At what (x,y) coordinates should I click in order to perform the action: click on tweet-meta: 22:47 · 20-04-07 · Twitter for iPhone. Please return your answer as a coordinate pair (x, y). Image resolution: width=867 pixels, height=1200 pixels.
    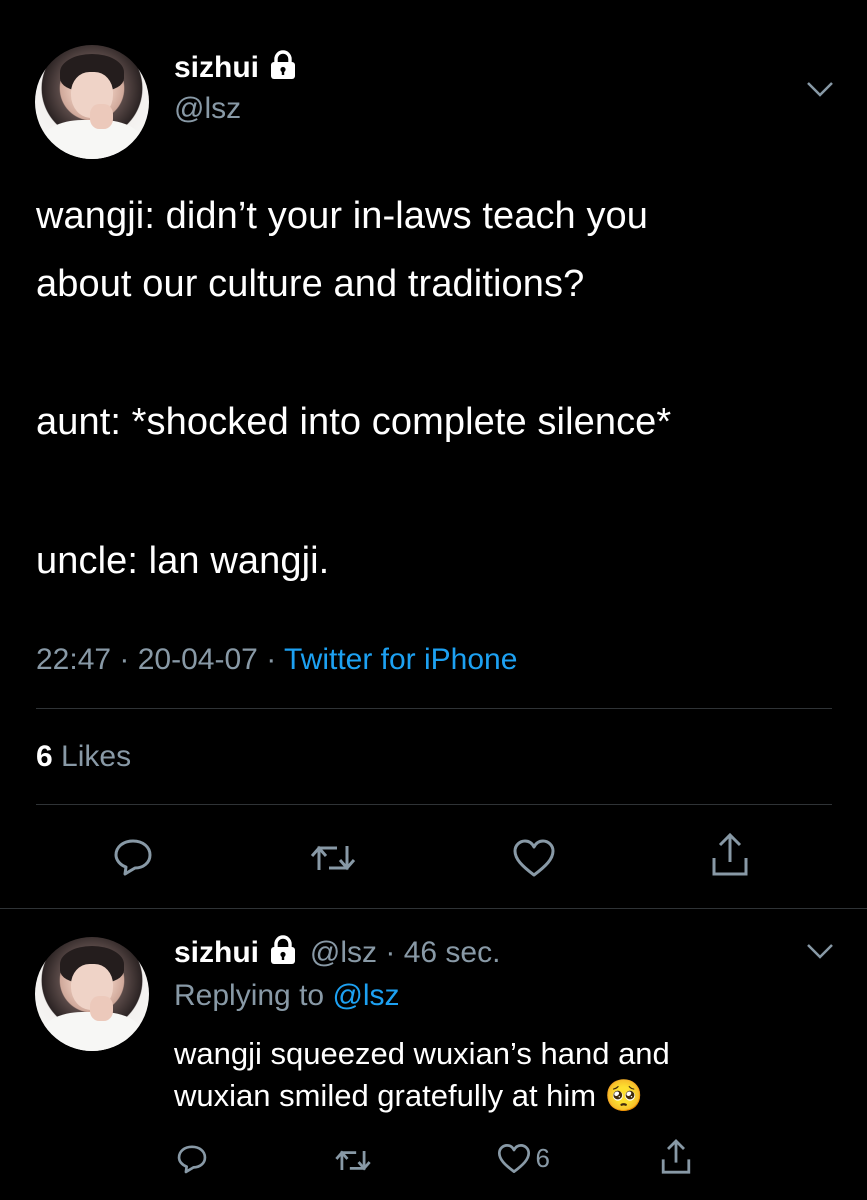
    Looking at the image, I should click on (277, 659).